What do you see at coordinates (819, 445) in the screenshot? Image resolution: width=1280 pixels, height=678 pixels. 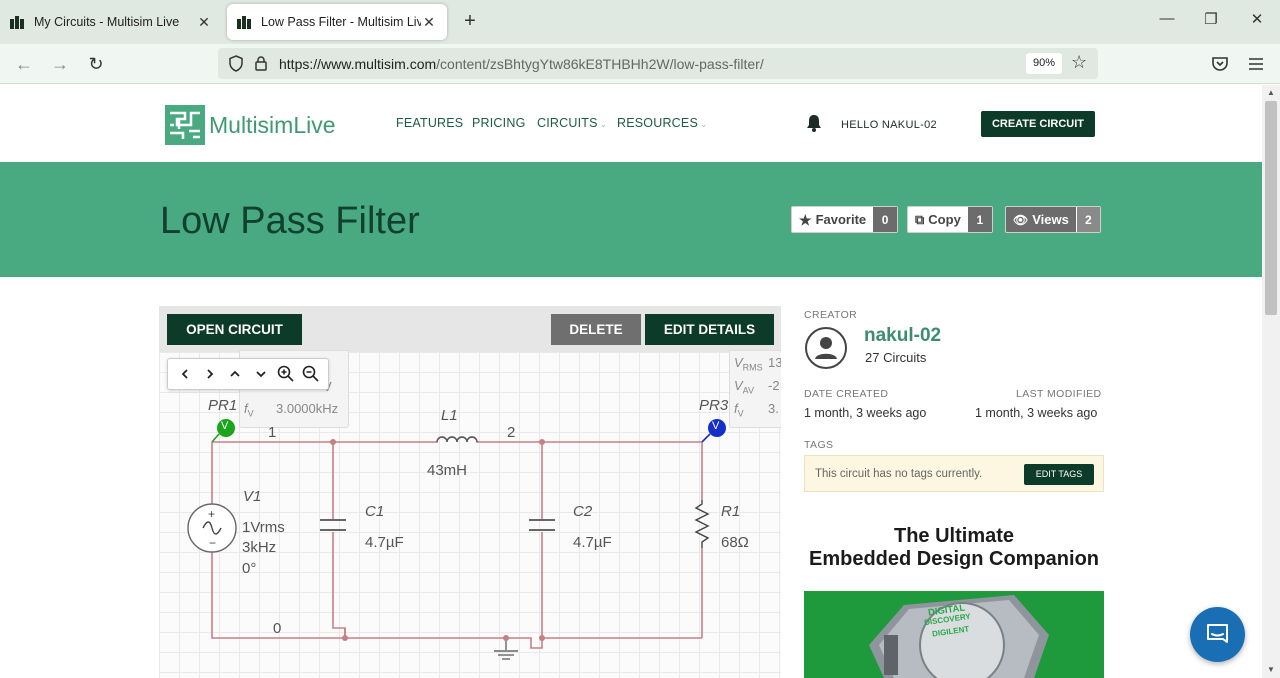 I see `tags-label: TAGS` at bounding box center [819, 445].